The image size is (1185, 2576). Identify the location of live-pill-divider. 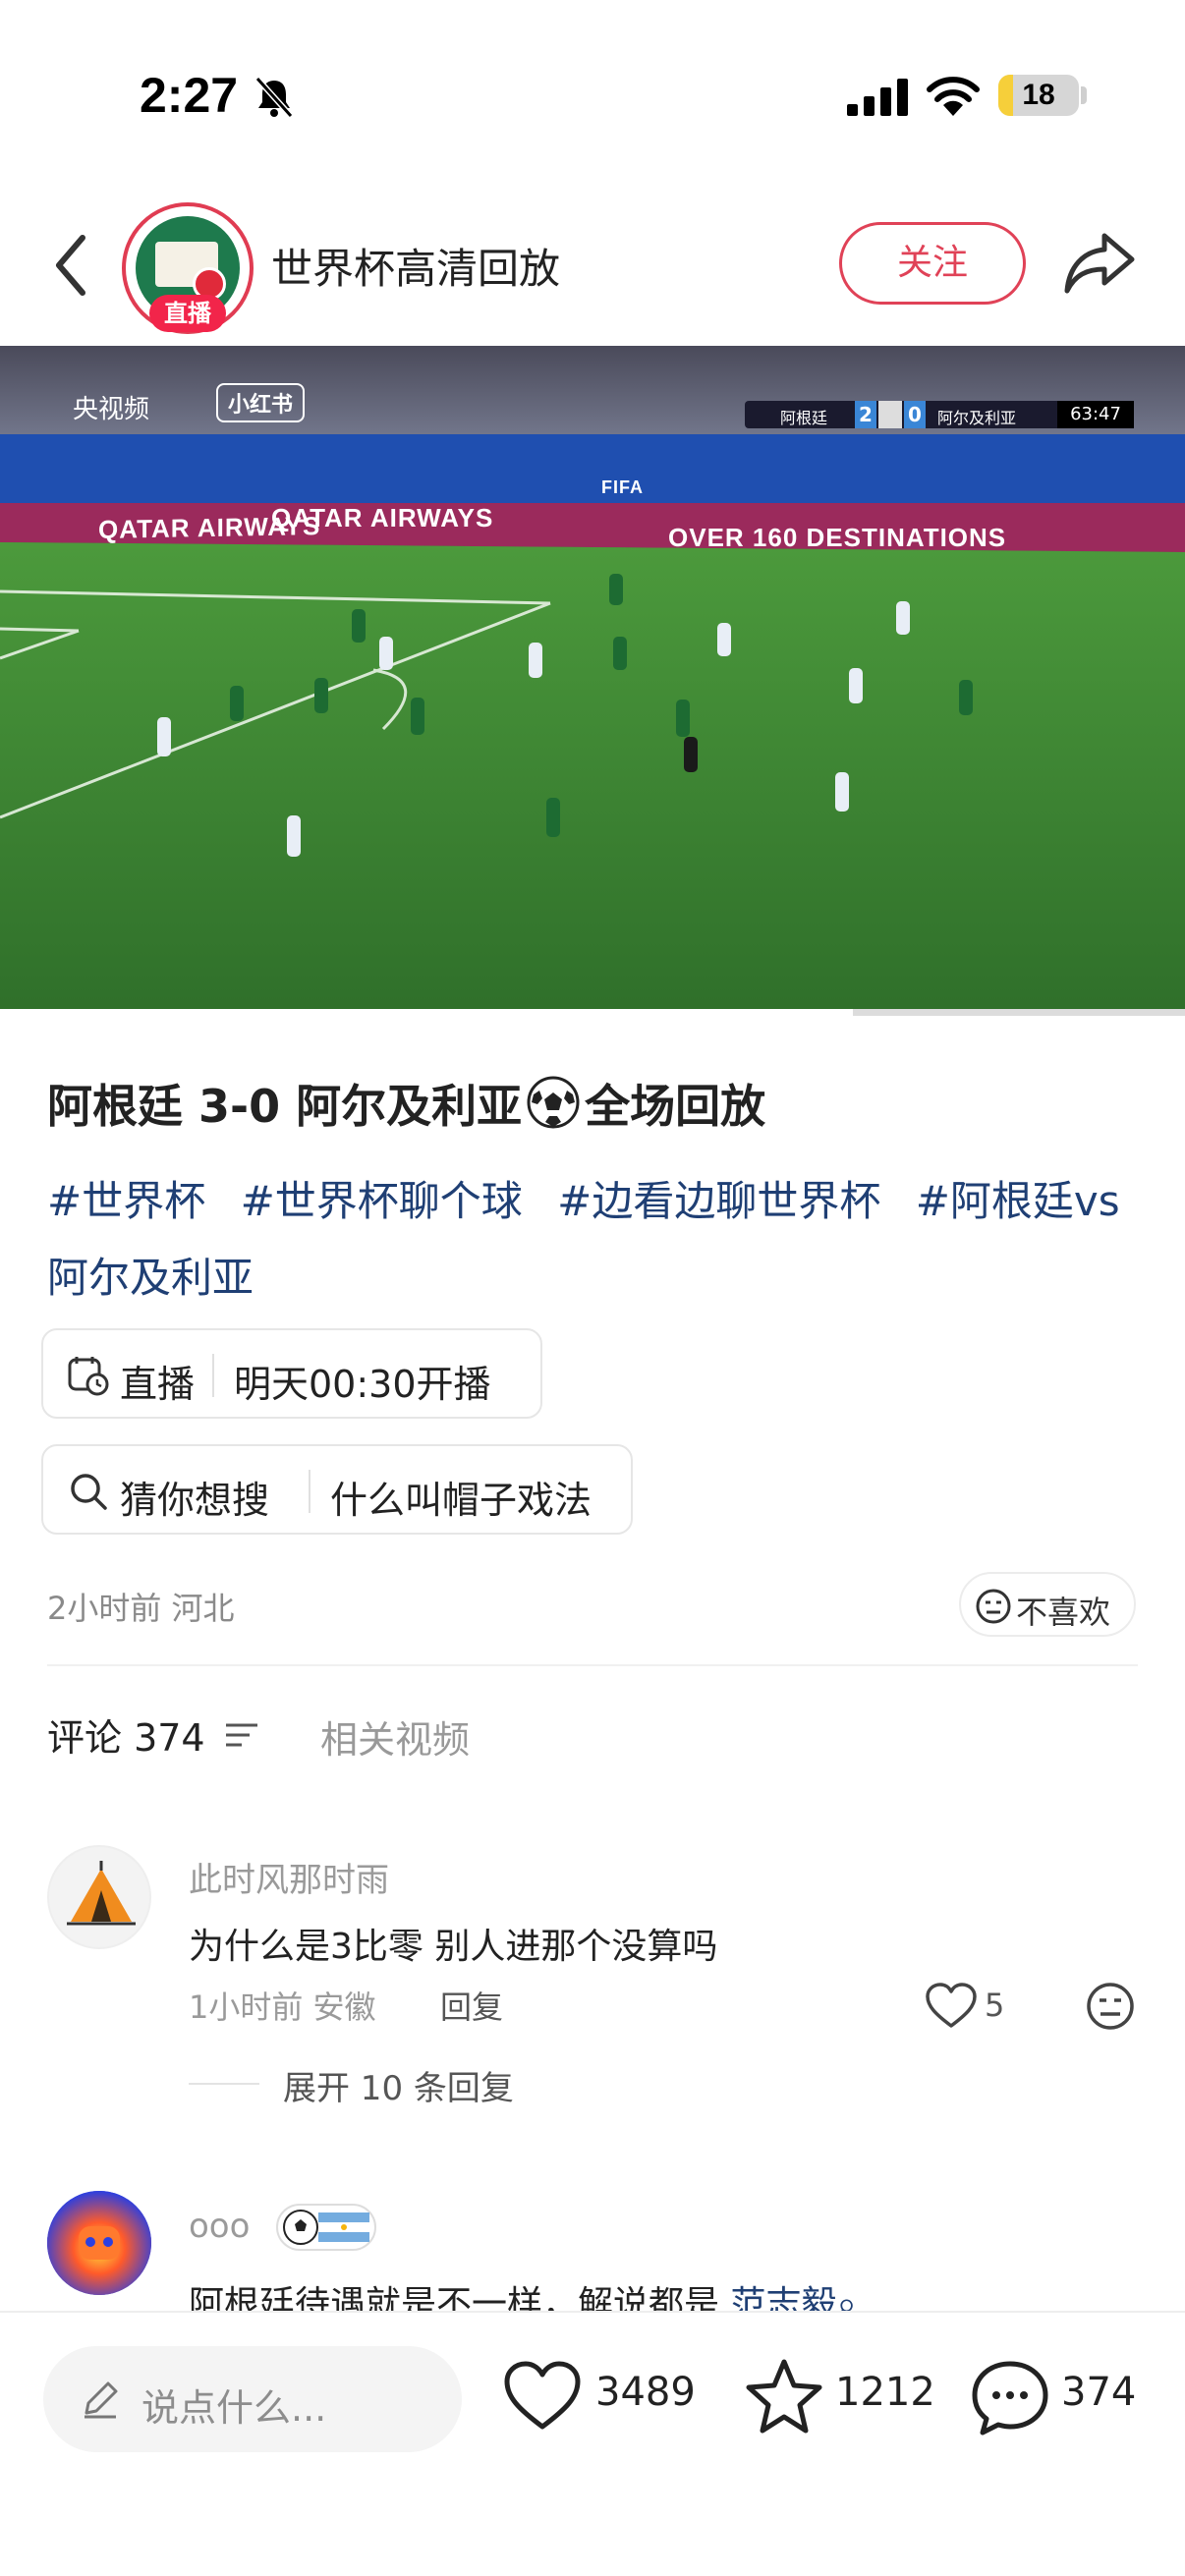
(213, 1375).